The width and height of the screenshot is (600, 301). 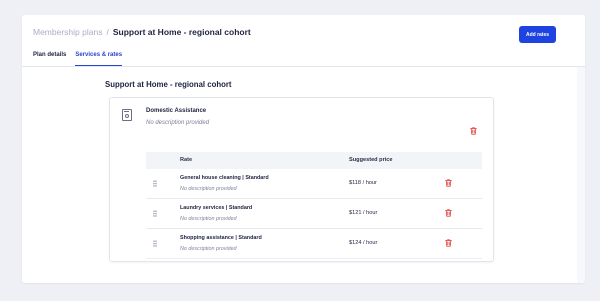 I want to click on delete-service-icon, so click(x=473, y=131).